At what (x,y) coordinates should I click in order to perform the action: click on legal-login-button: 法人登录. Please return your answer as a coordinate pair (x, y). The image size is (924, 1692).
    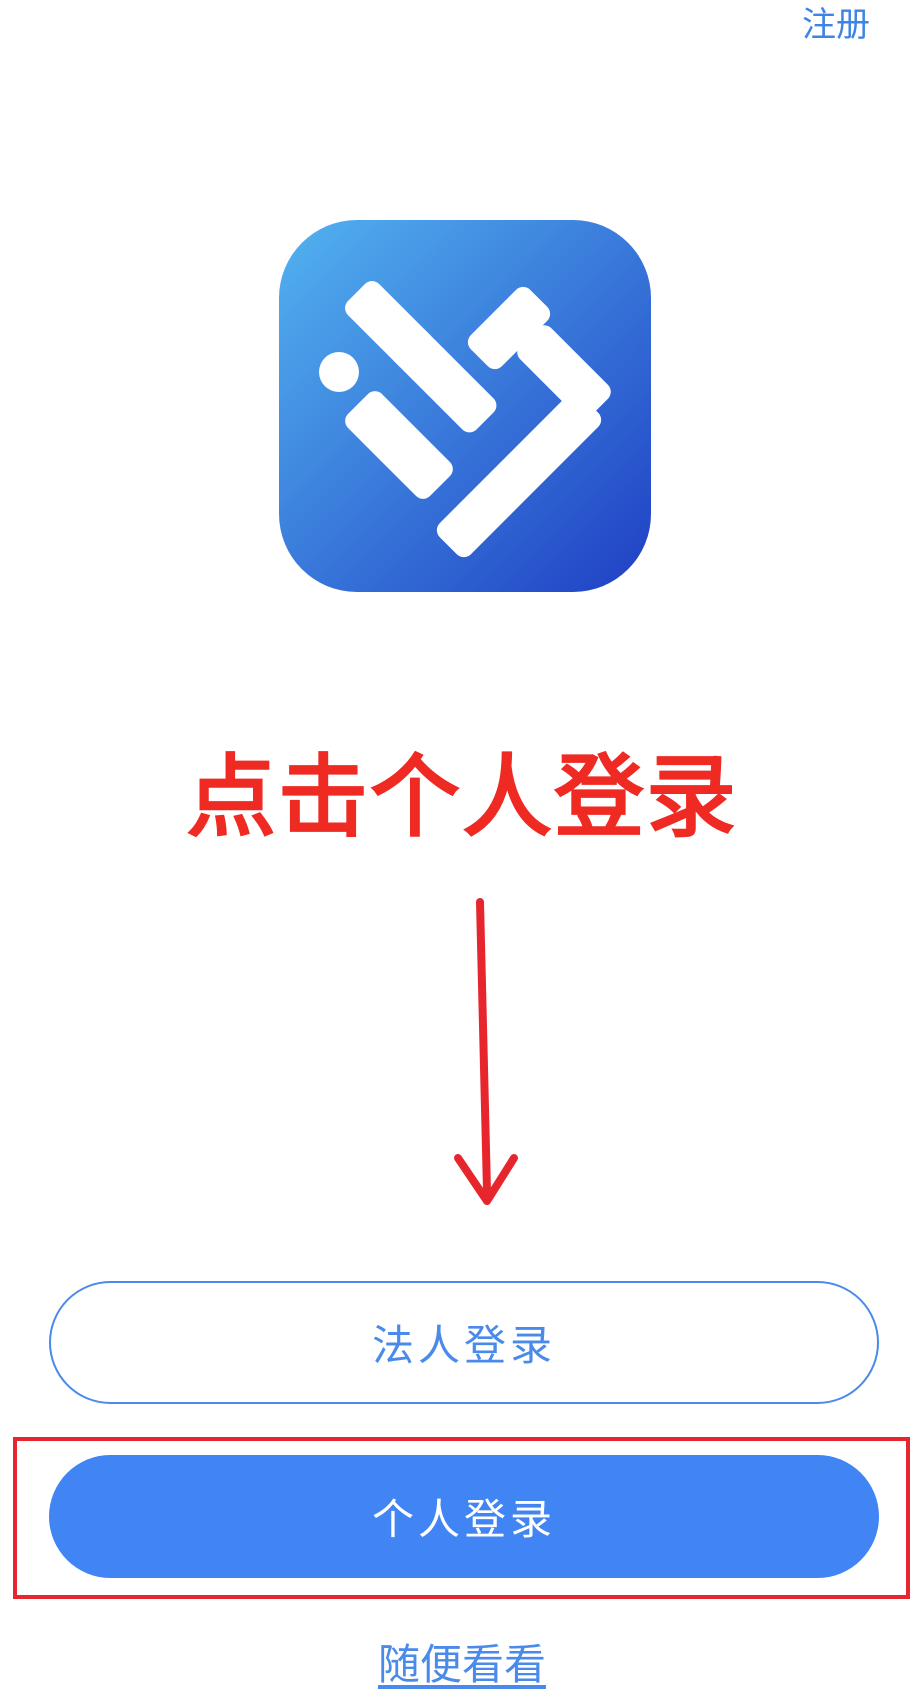
    Looking at the image, I should click on (464, 1342).